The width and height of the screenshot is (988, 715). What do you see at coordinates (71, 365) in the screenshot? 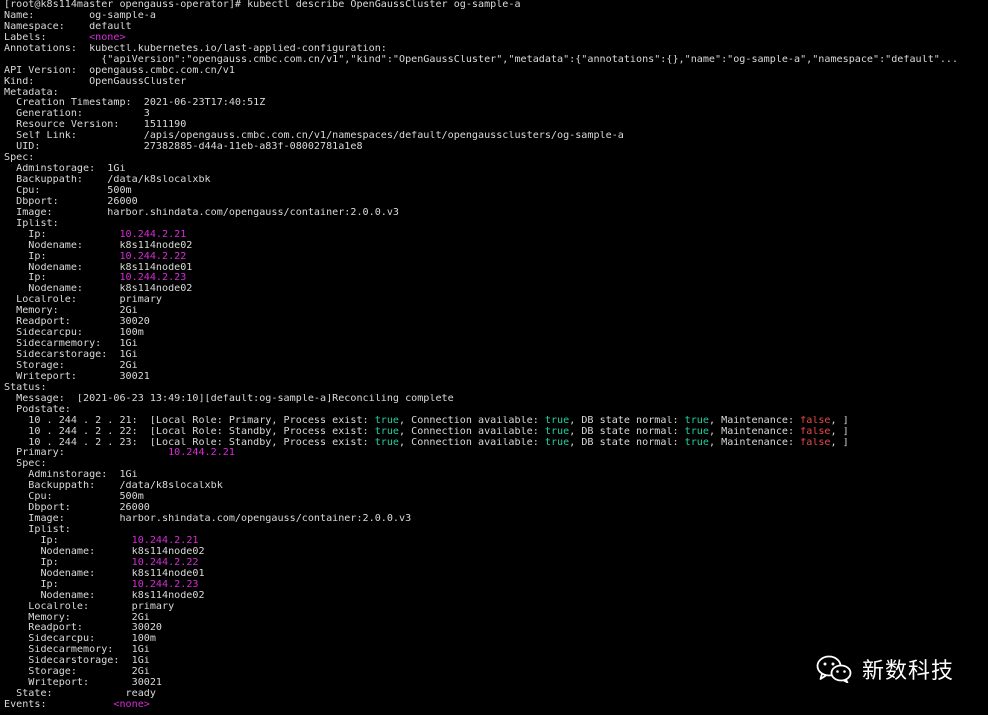
I see `terminal-text: Storage: 2Gi` at bounding box center [71, 365].